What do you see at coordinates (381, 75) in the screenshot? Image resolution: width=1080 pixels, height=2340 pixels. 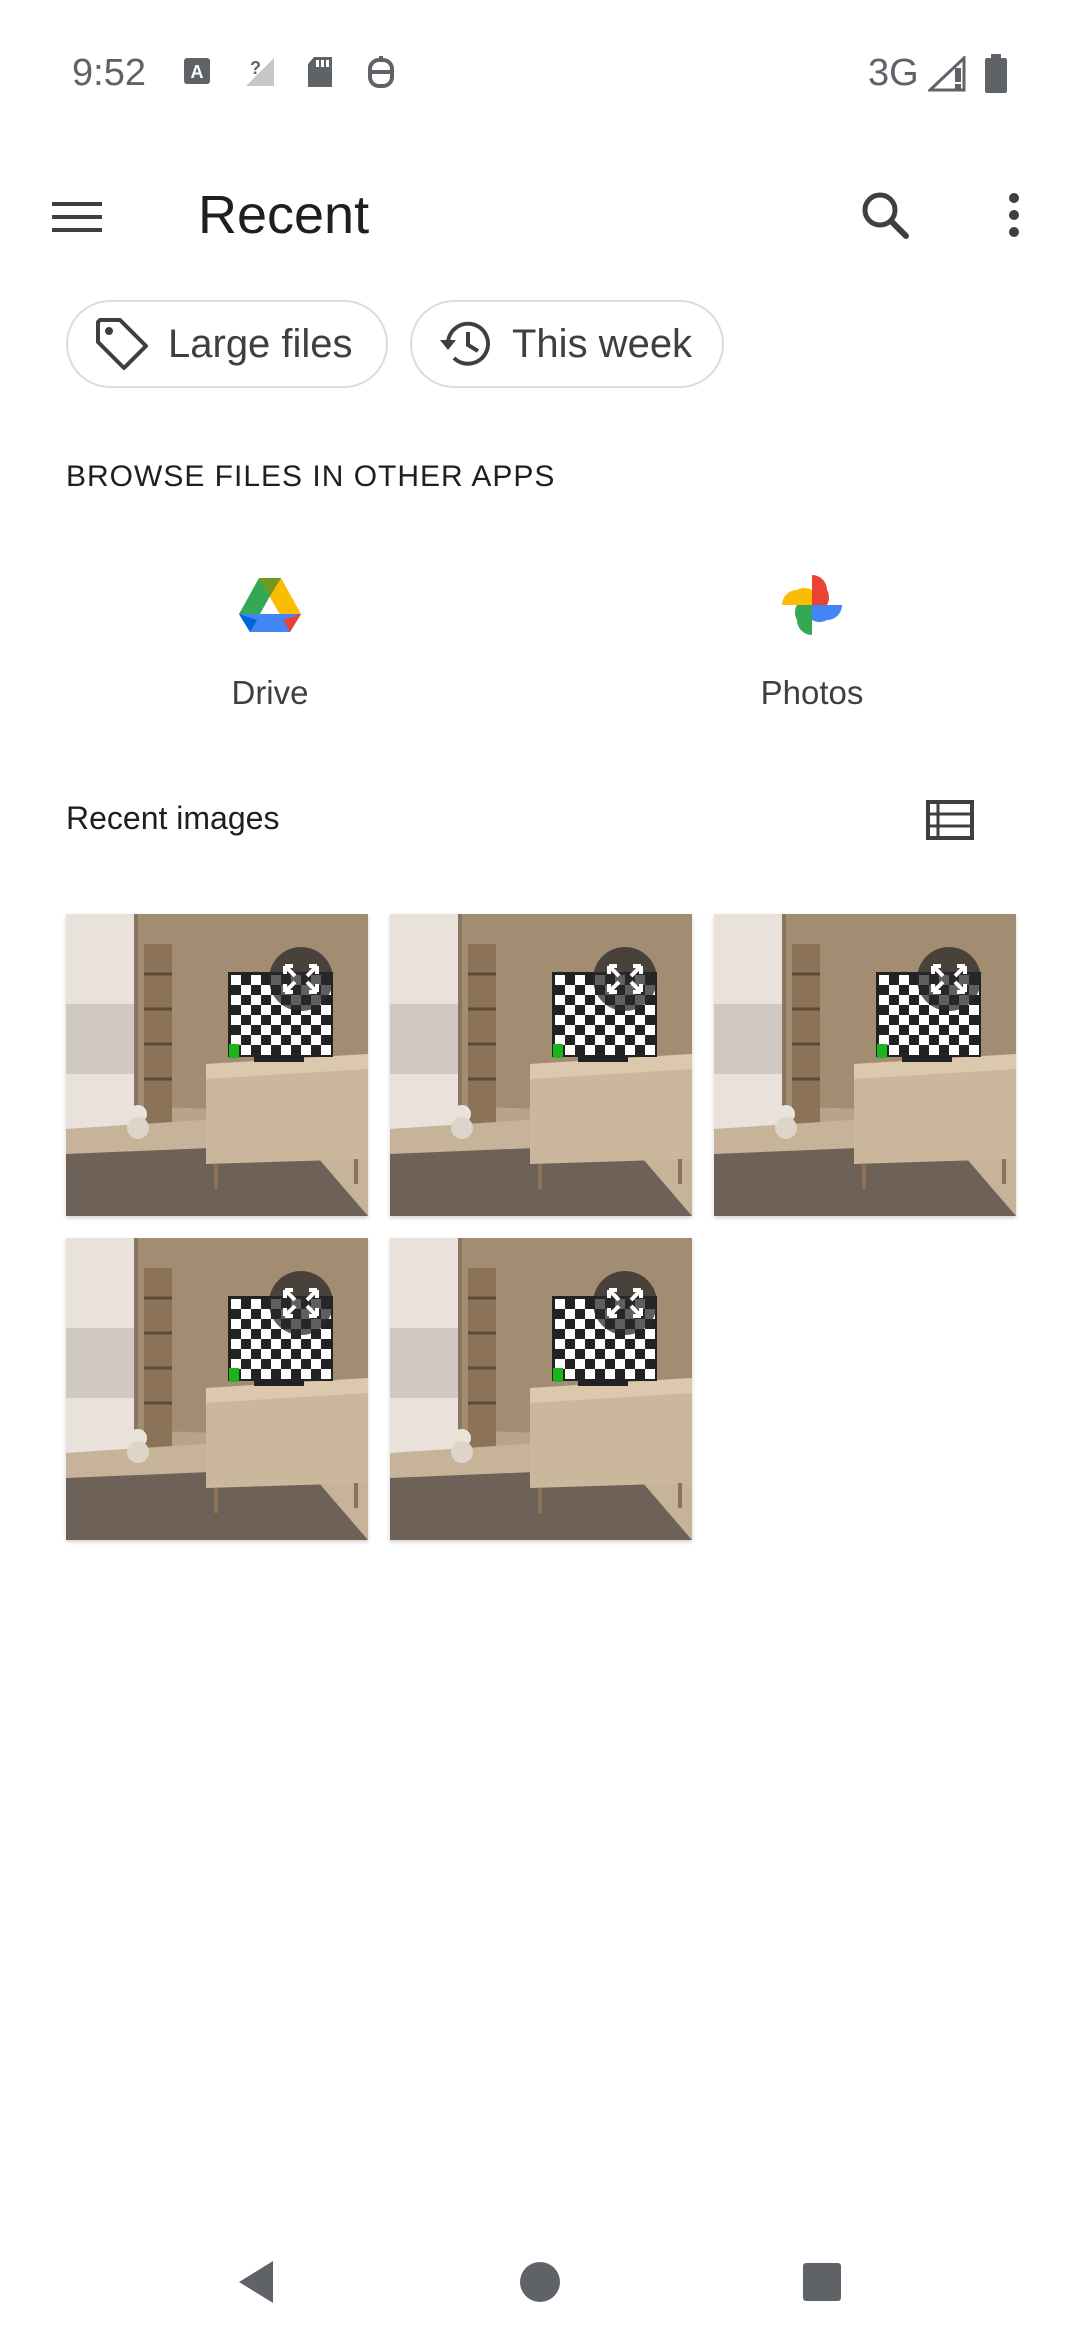 I see `assistant-icon` at bounding box center [381, 75].